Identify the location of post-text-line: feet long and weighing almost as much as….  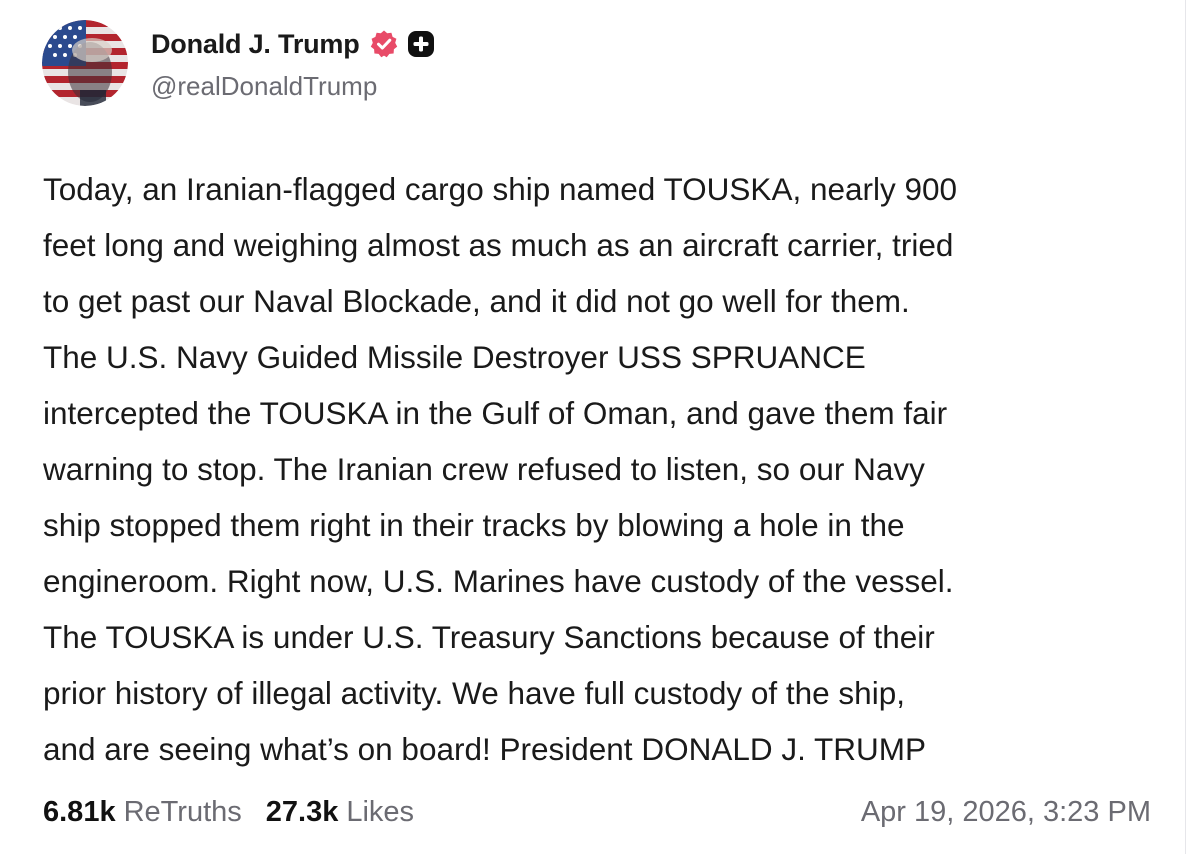
(498, 245).